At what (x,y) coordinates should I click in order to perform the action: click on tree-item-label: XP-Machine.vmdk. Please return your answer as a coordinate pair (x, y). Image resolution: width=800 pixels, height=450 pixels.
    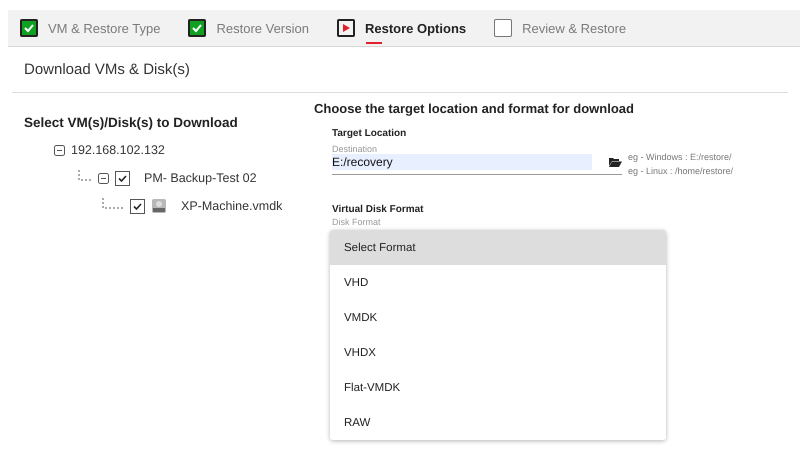
    Looking at the image, I should click on (231, 206).